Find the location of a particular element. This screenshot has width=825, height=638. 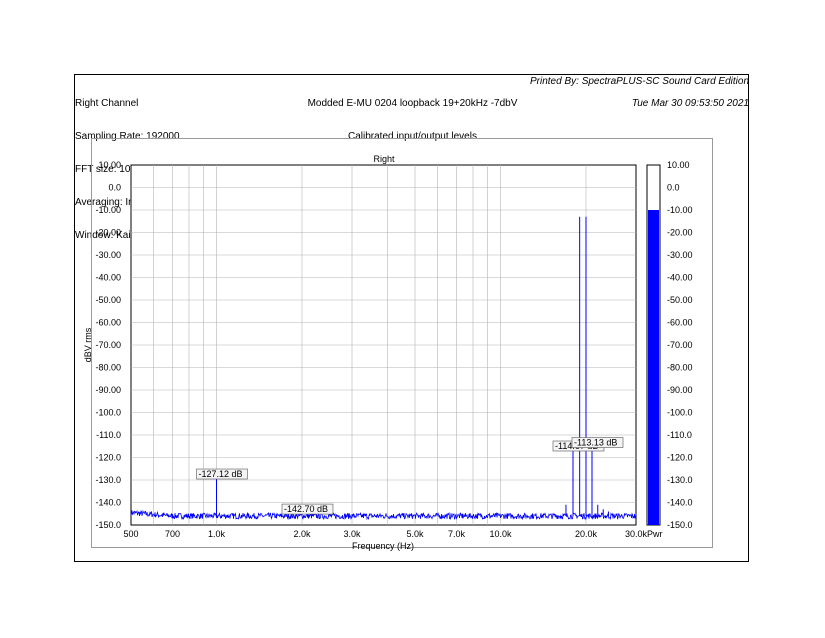

meter-tick-label: -70.00 is located at coordinates (680, 345).